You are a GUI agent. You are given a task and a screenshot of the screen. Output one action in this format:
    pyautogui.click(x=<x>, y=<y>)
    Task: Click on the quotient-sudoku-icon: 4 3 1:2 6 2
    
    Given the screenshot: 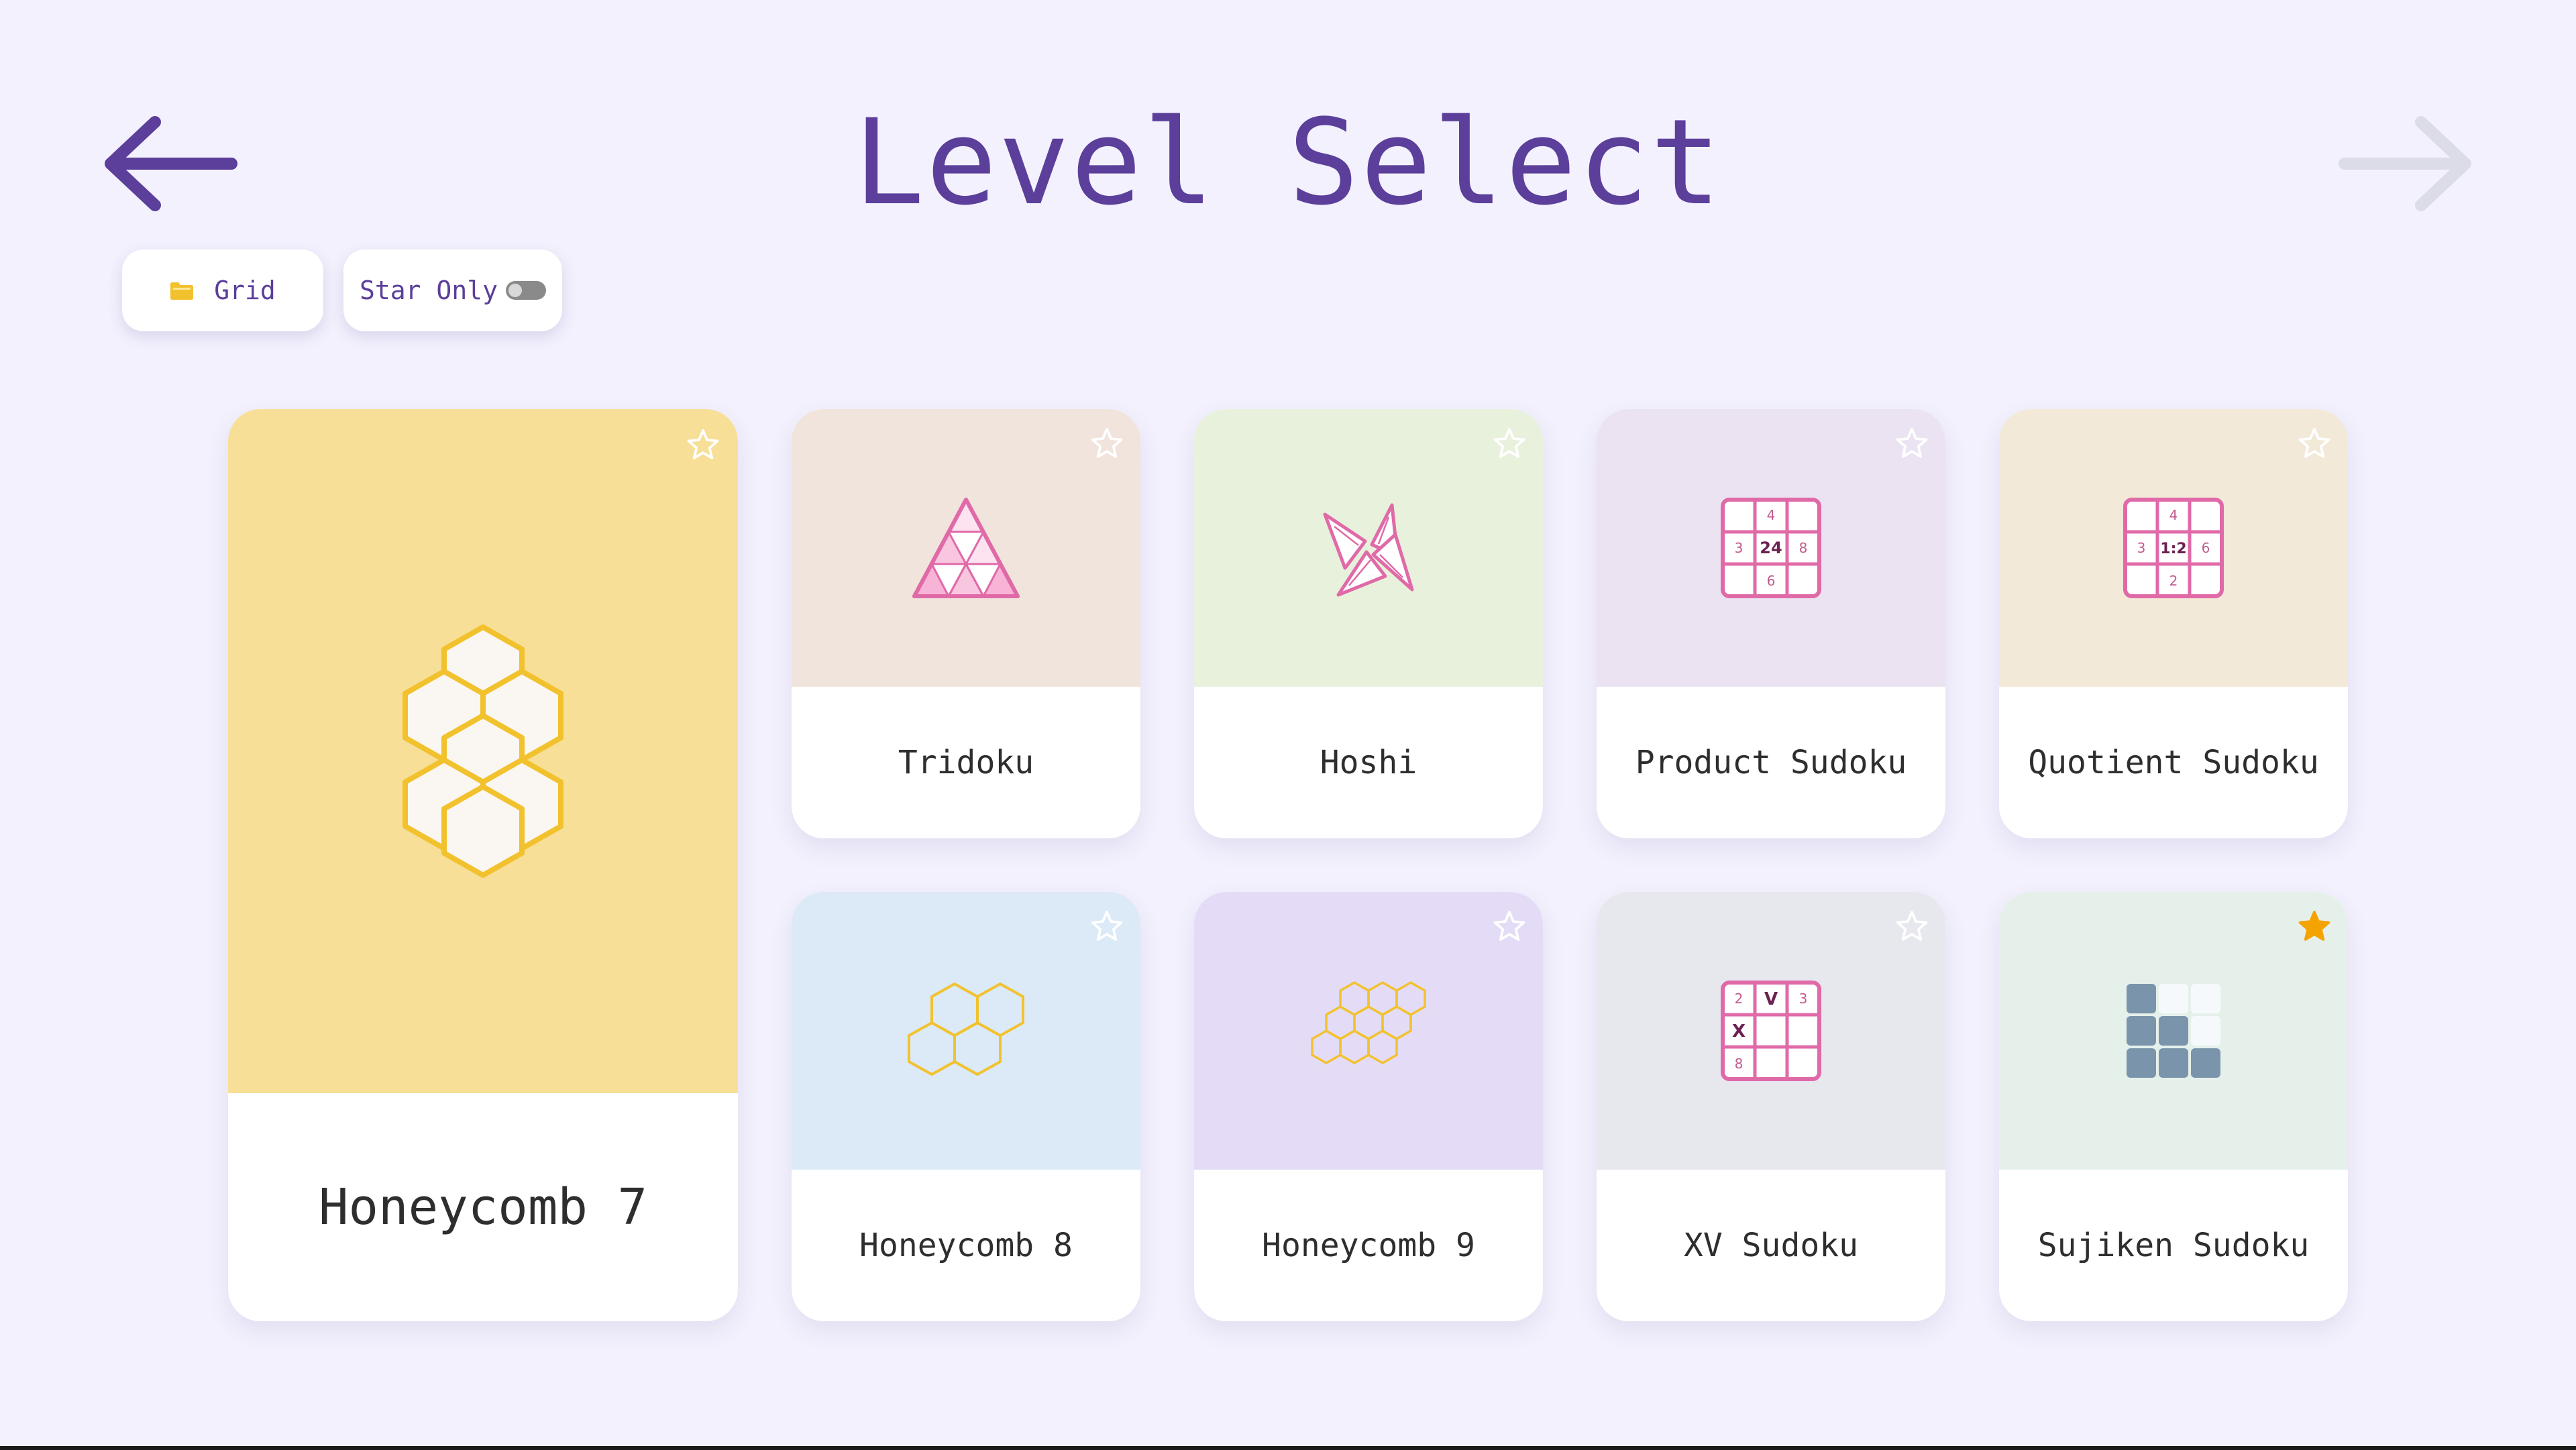 What is the action you would take?
    pyautogui.click(x=2173, y=548)
    